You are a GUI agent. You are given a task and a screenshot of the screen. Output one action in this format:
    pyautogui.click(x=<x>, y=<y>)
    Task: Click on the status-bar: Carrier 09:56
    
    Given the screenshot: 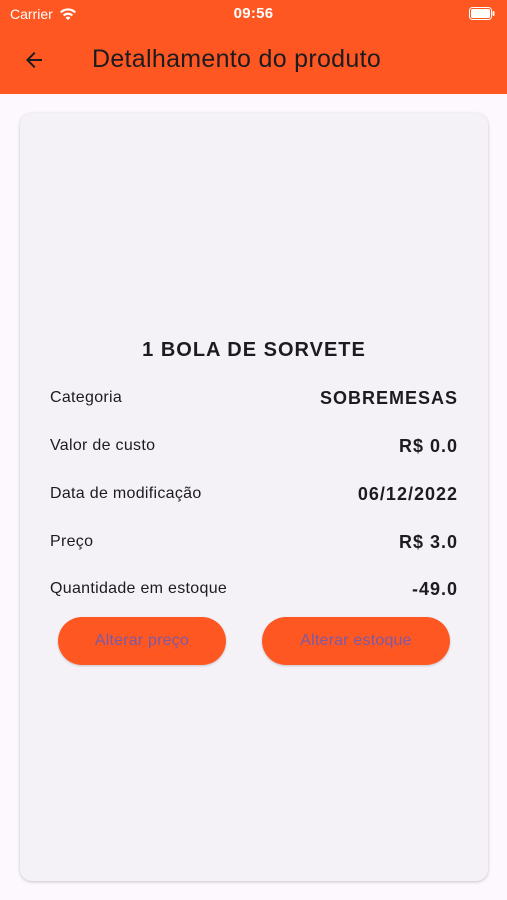 What is the action you would take?
    pyautogui.click(x=253, y=14)
    